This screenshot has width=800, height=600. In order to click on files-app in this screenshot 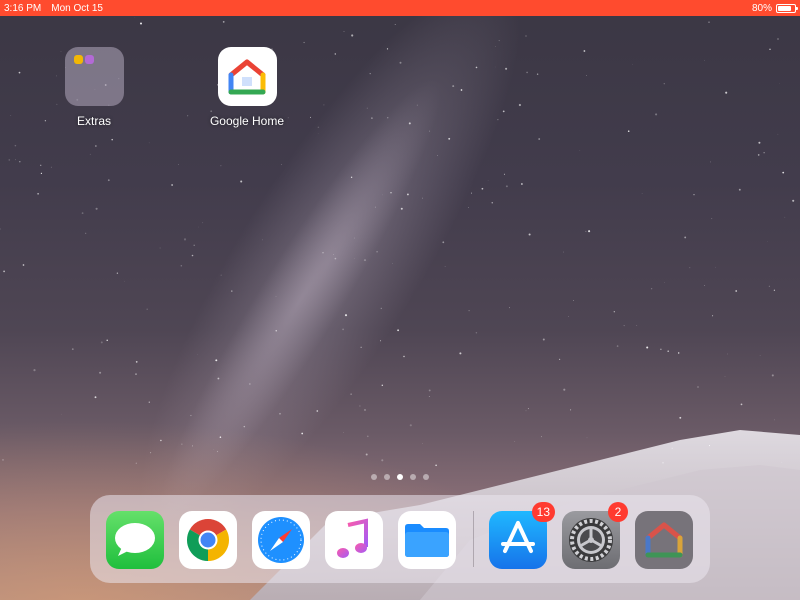, I will do `click(427, 540)`.